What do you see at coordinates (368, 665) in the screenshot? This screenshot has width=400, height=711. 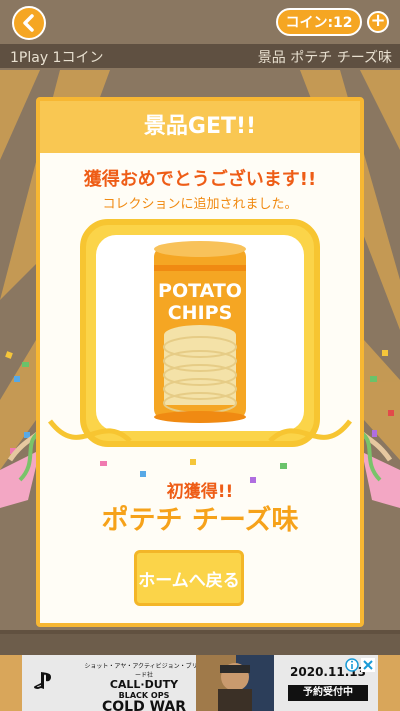 I see `close-icon` at bounding box center [368, 665].